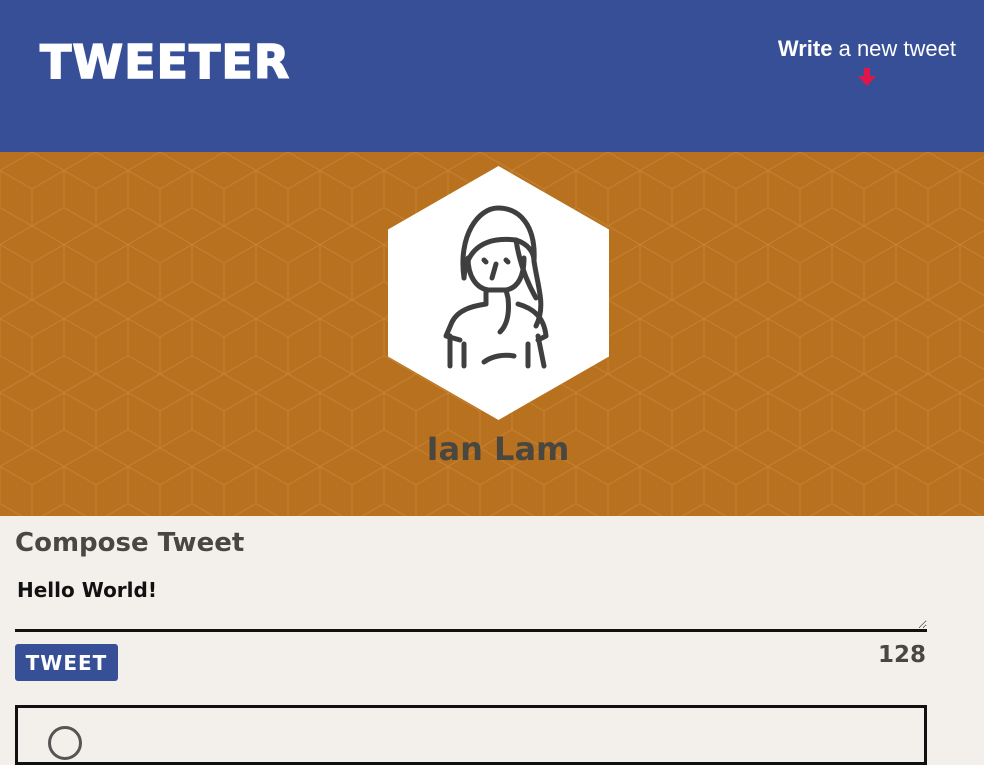 The image size is (984, 765). What do you see at coordinates (471, 735) in the screenshot?
I see `tweet-card` at bounding box center [471, 735].